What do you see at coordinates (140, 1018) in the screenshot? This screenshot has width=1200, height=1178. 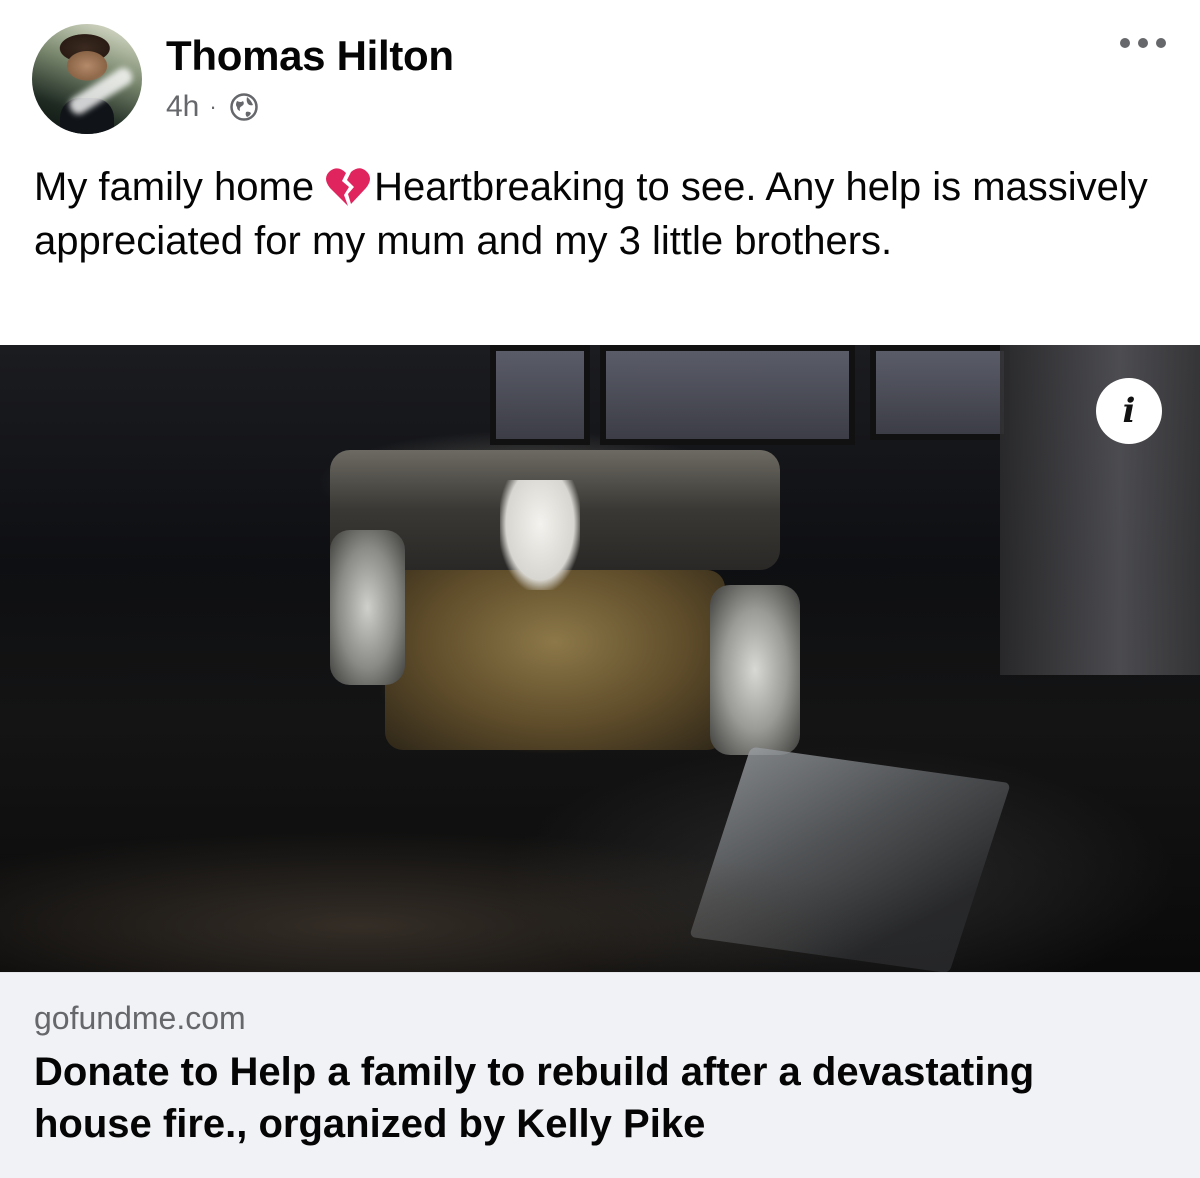 I see `link-domain: gofundme.com` at bounding box center [140, 1018].